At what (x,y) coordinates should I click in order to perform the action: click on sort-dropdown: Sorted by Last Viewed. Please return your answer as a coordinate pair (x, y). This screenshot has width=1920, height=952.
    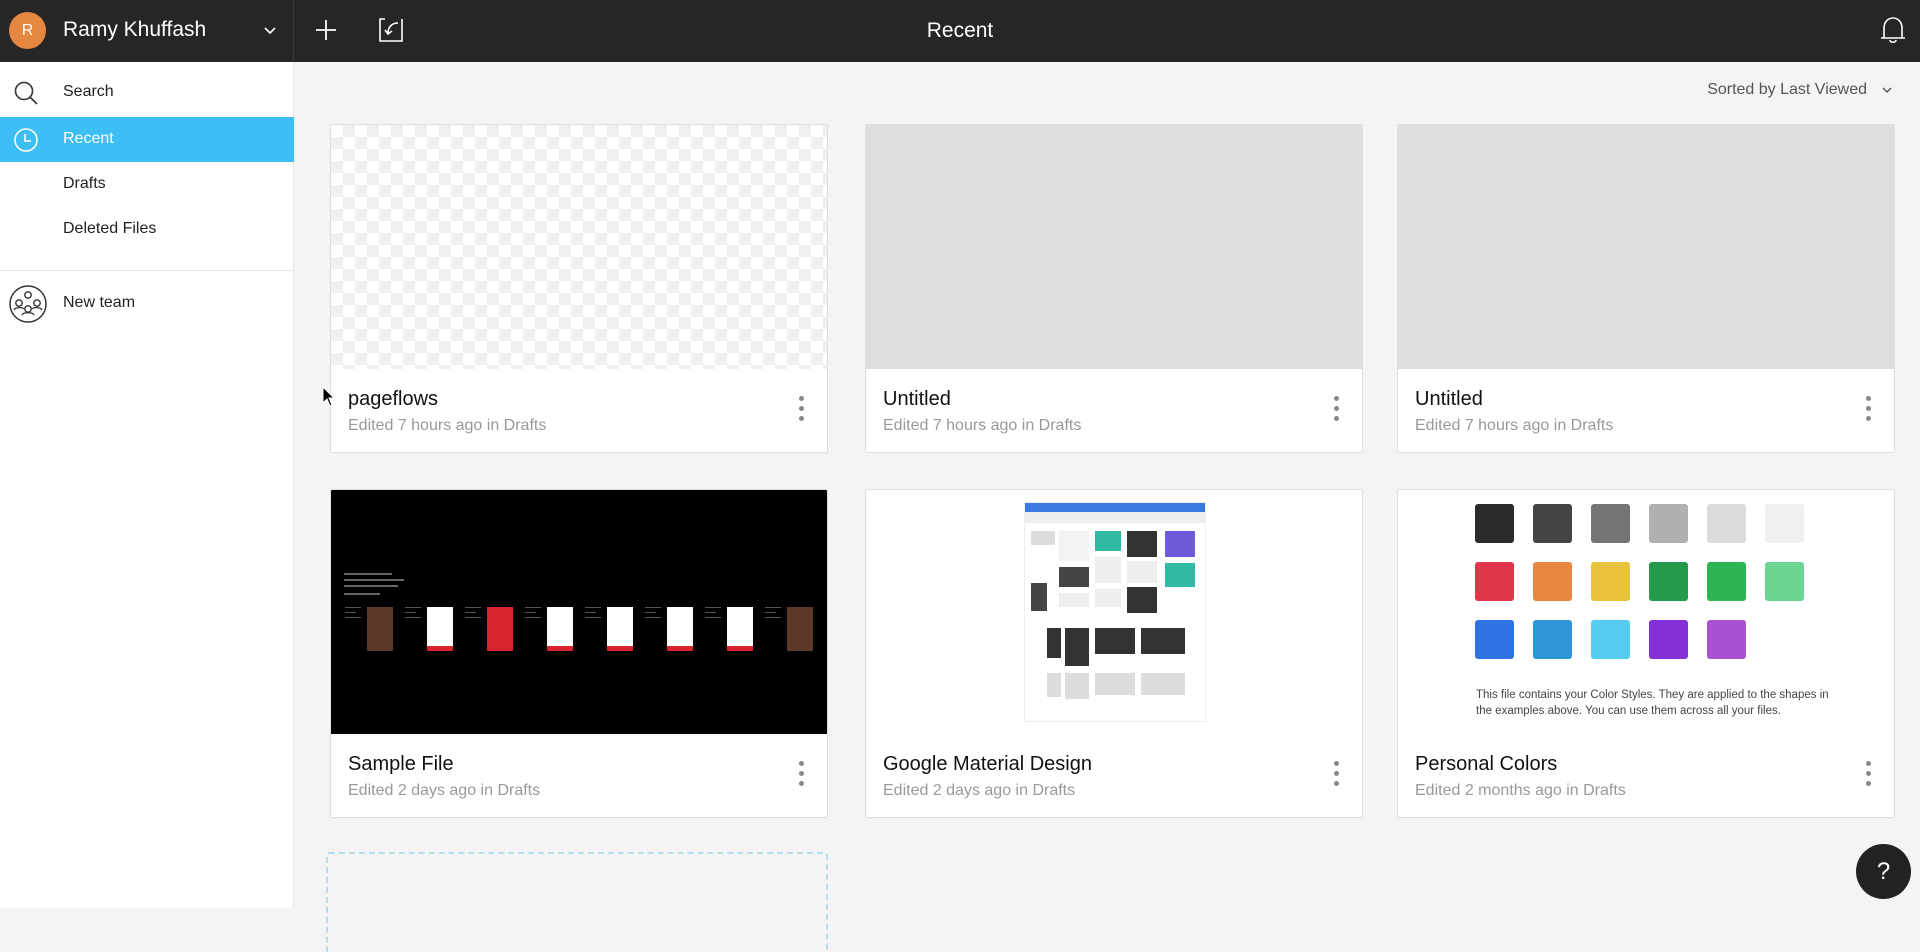
    Looking at the image, I should click on (1800, 90).